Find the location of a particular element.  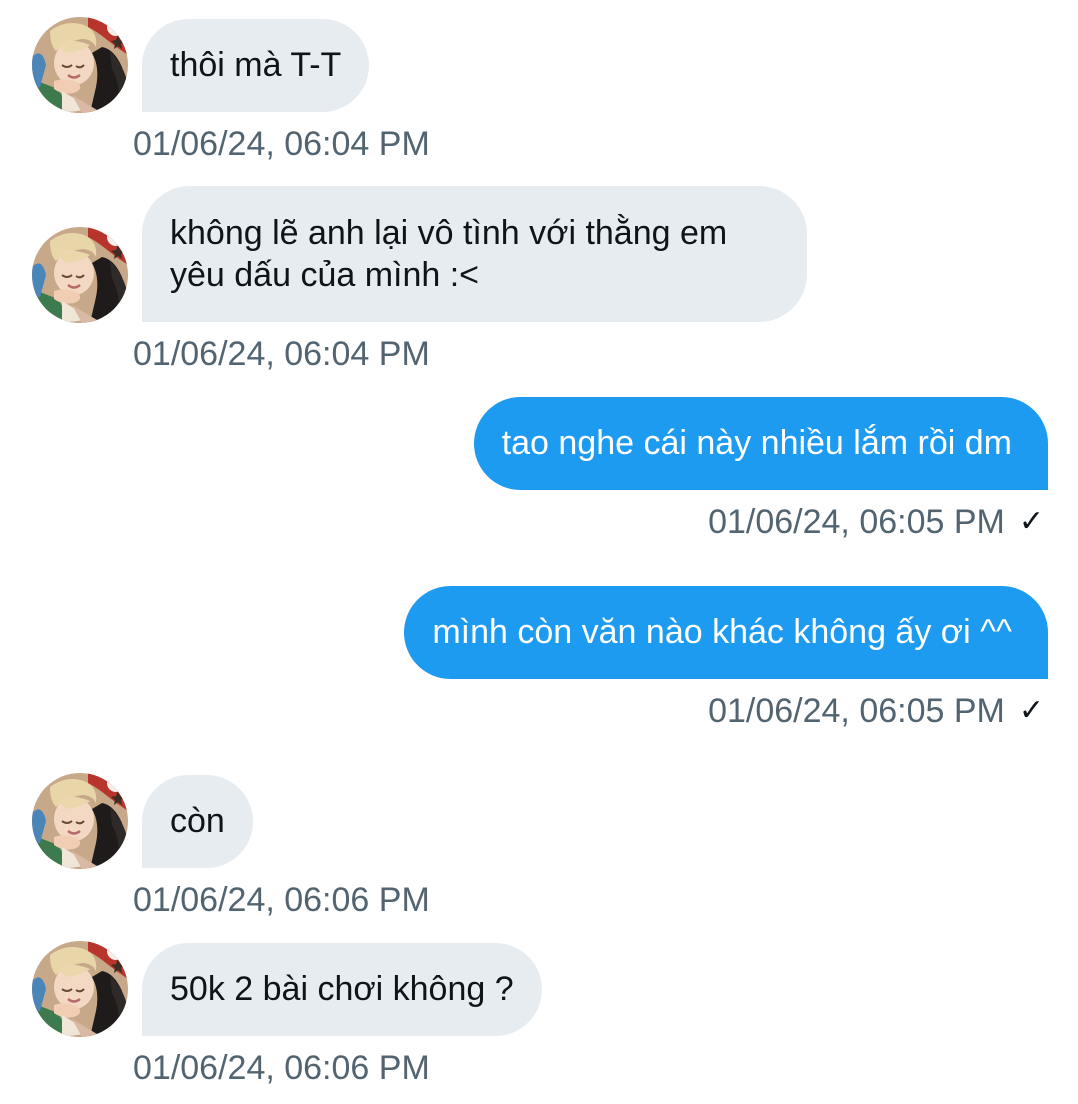

message-text-line: không lẽ anh lại vô tình với thằng em is located at coordinates (449, 233).